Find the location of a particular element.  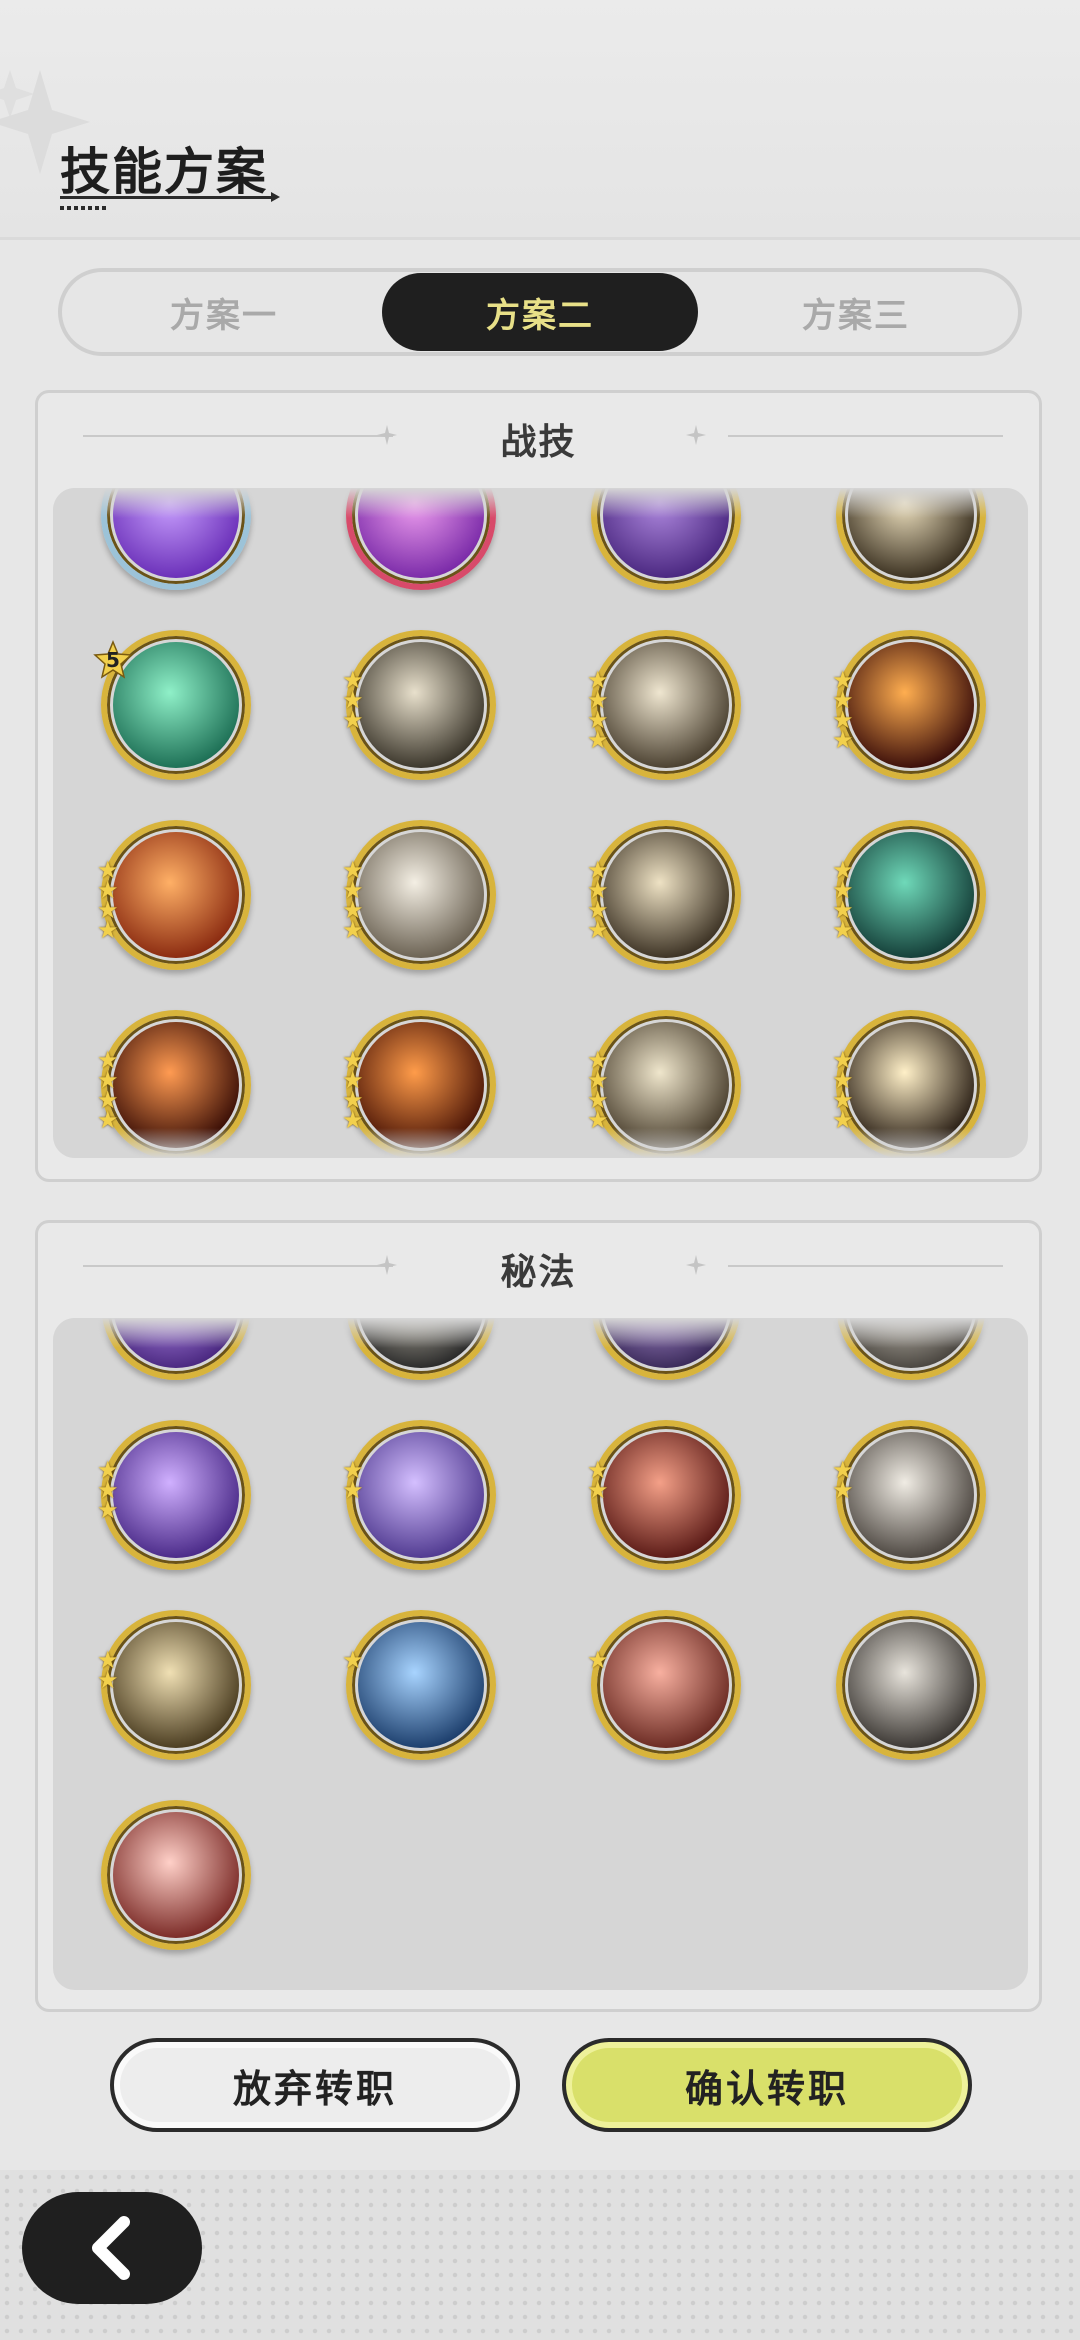

whirlwind-icon is located at coordinates (666, 705).